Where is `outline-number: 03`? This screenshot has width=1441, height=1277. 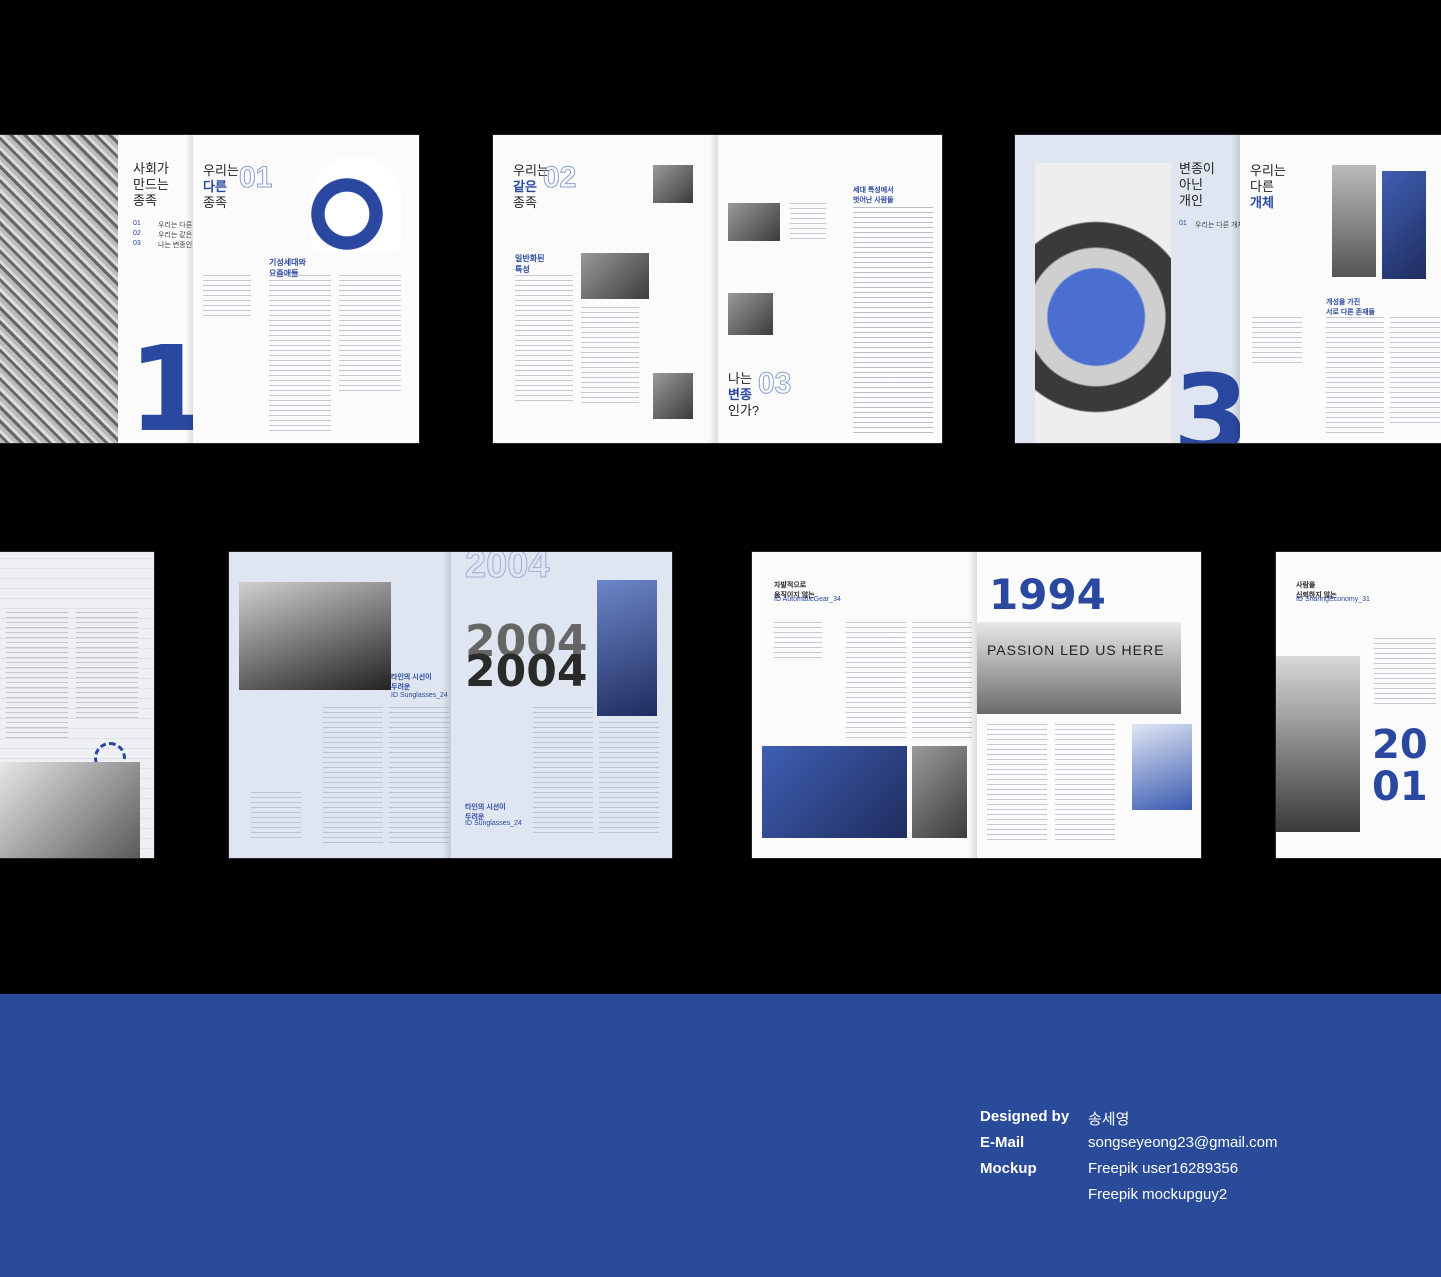 outline-number: 03 is located at coordinates (774, 384).